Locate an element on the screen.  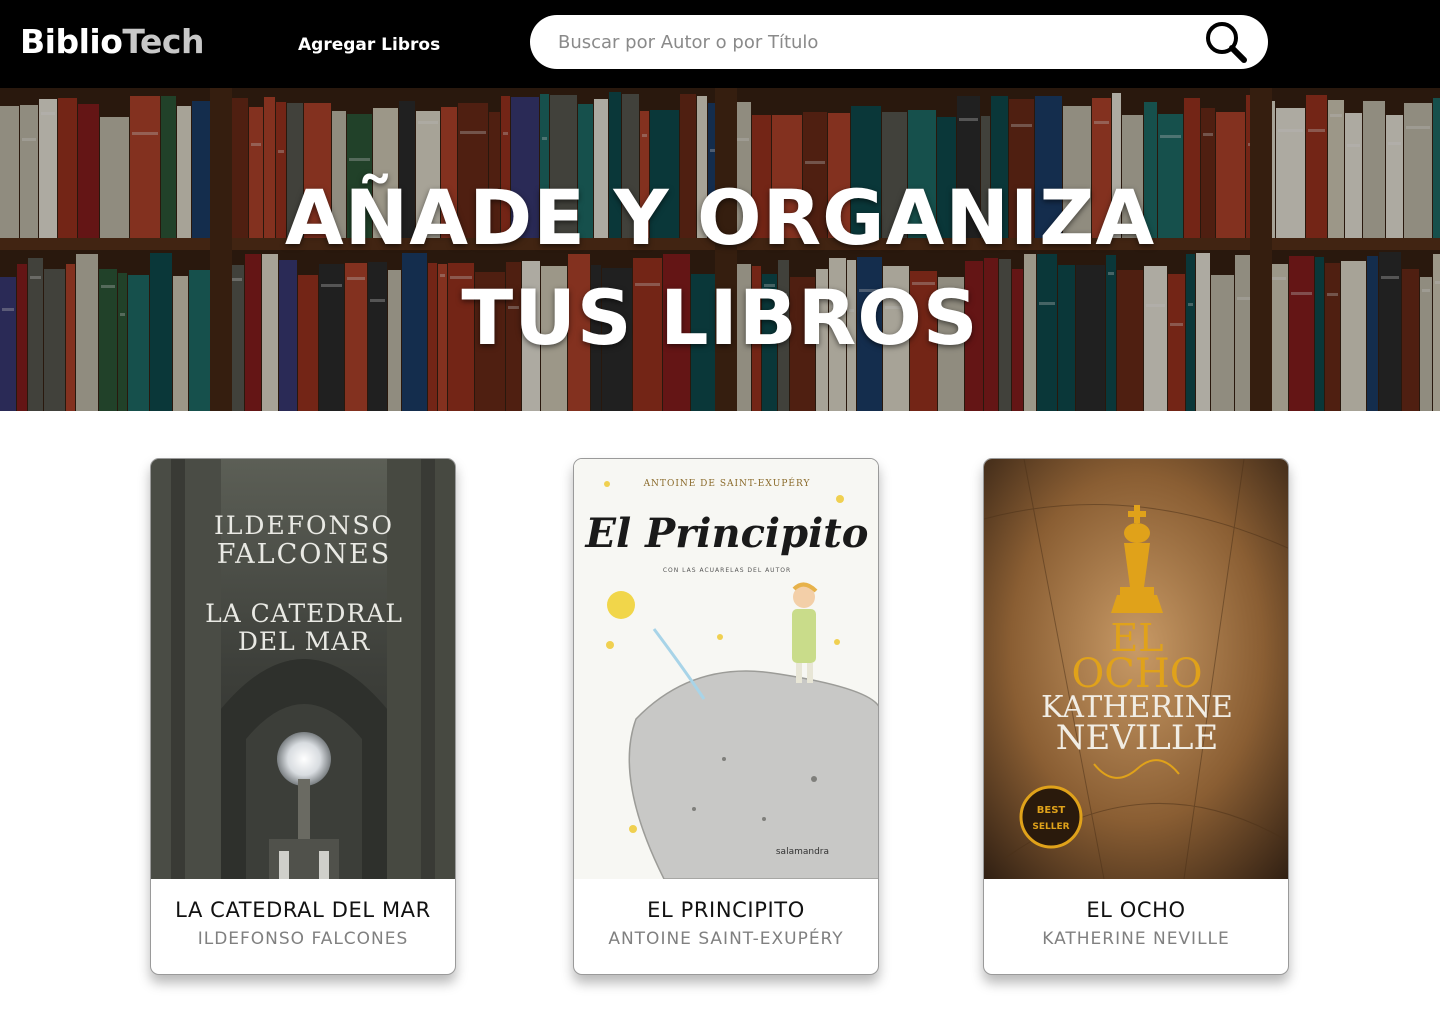
search-input is located at coordinates (878, 42).